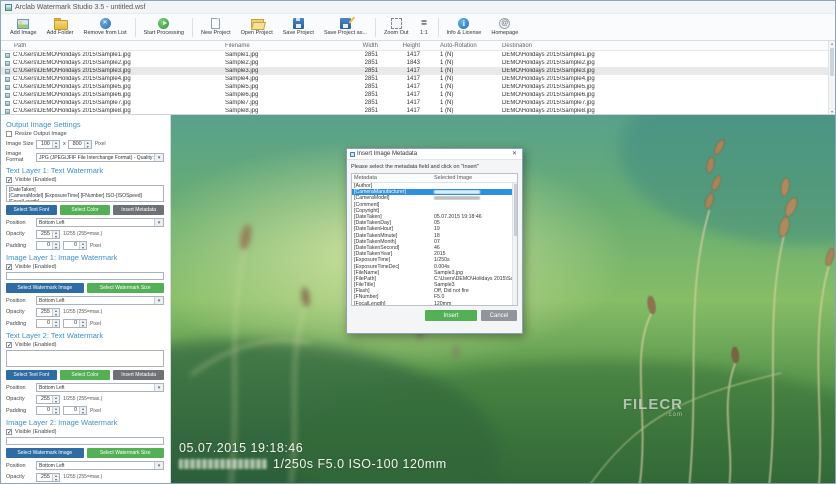  I want to click on column-header-path: Path, so click(115, 46).